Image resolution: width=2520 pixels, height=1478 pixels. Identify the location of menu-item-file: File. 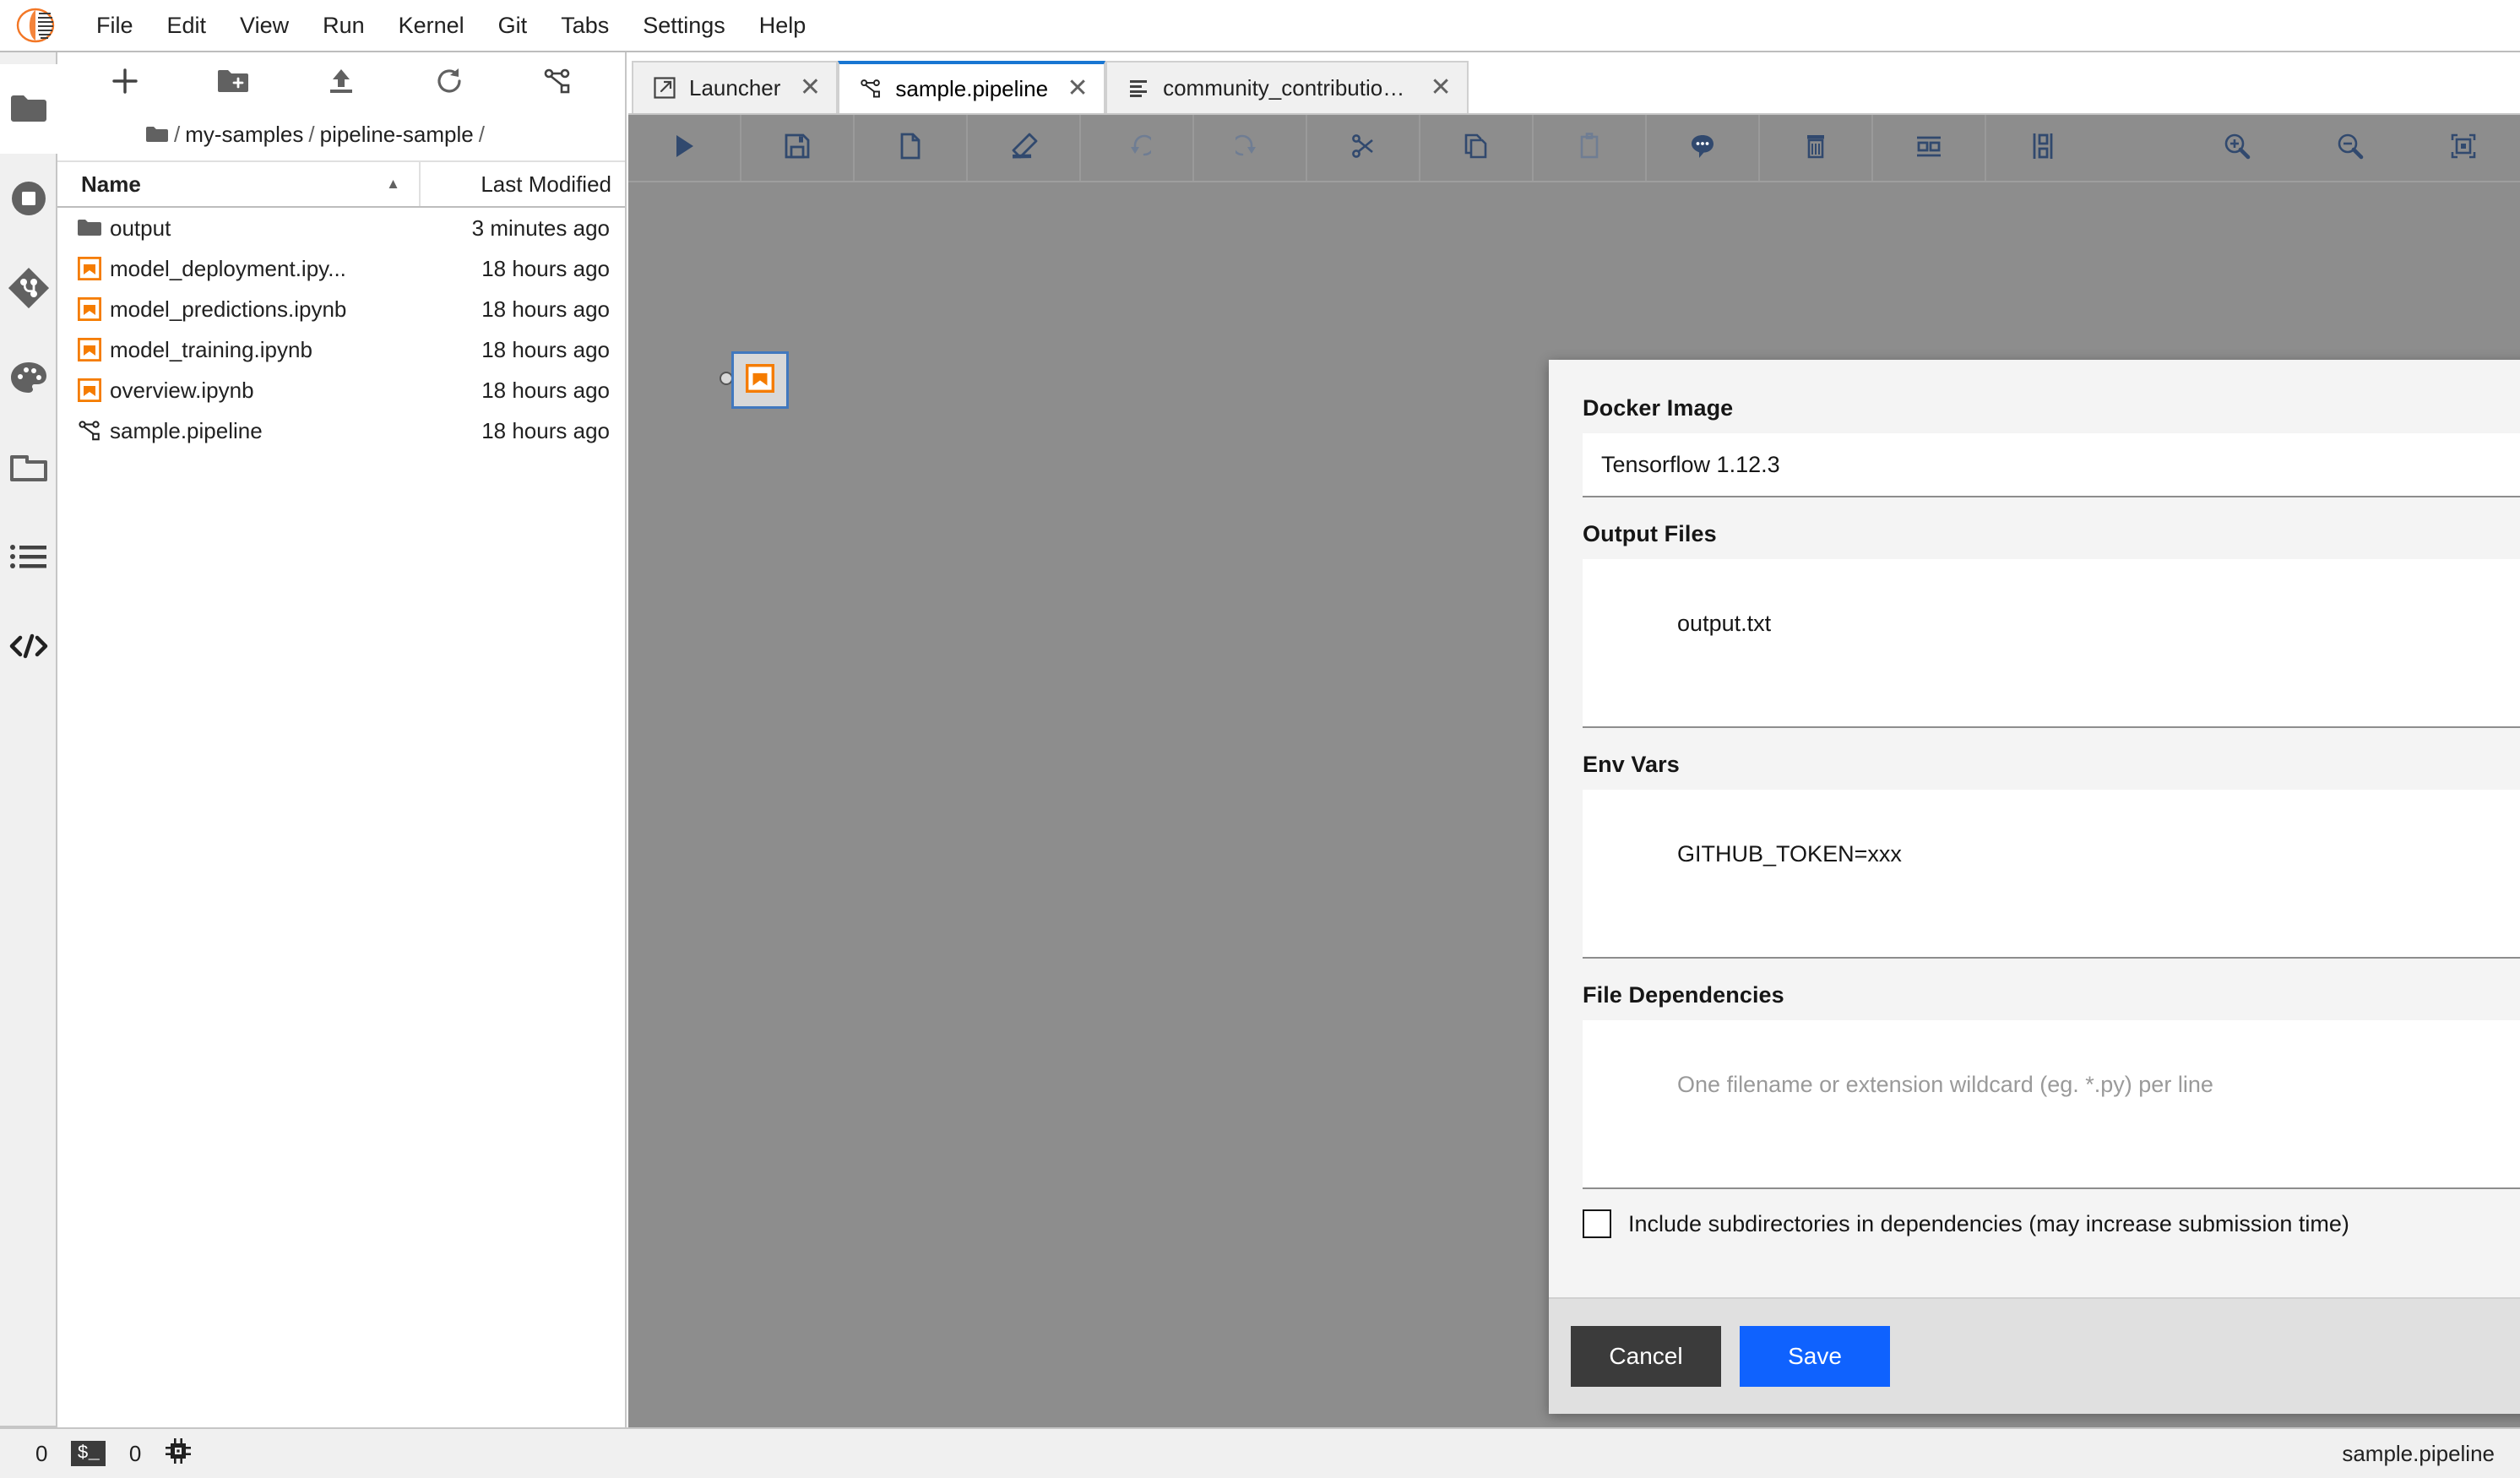
(114, 25).